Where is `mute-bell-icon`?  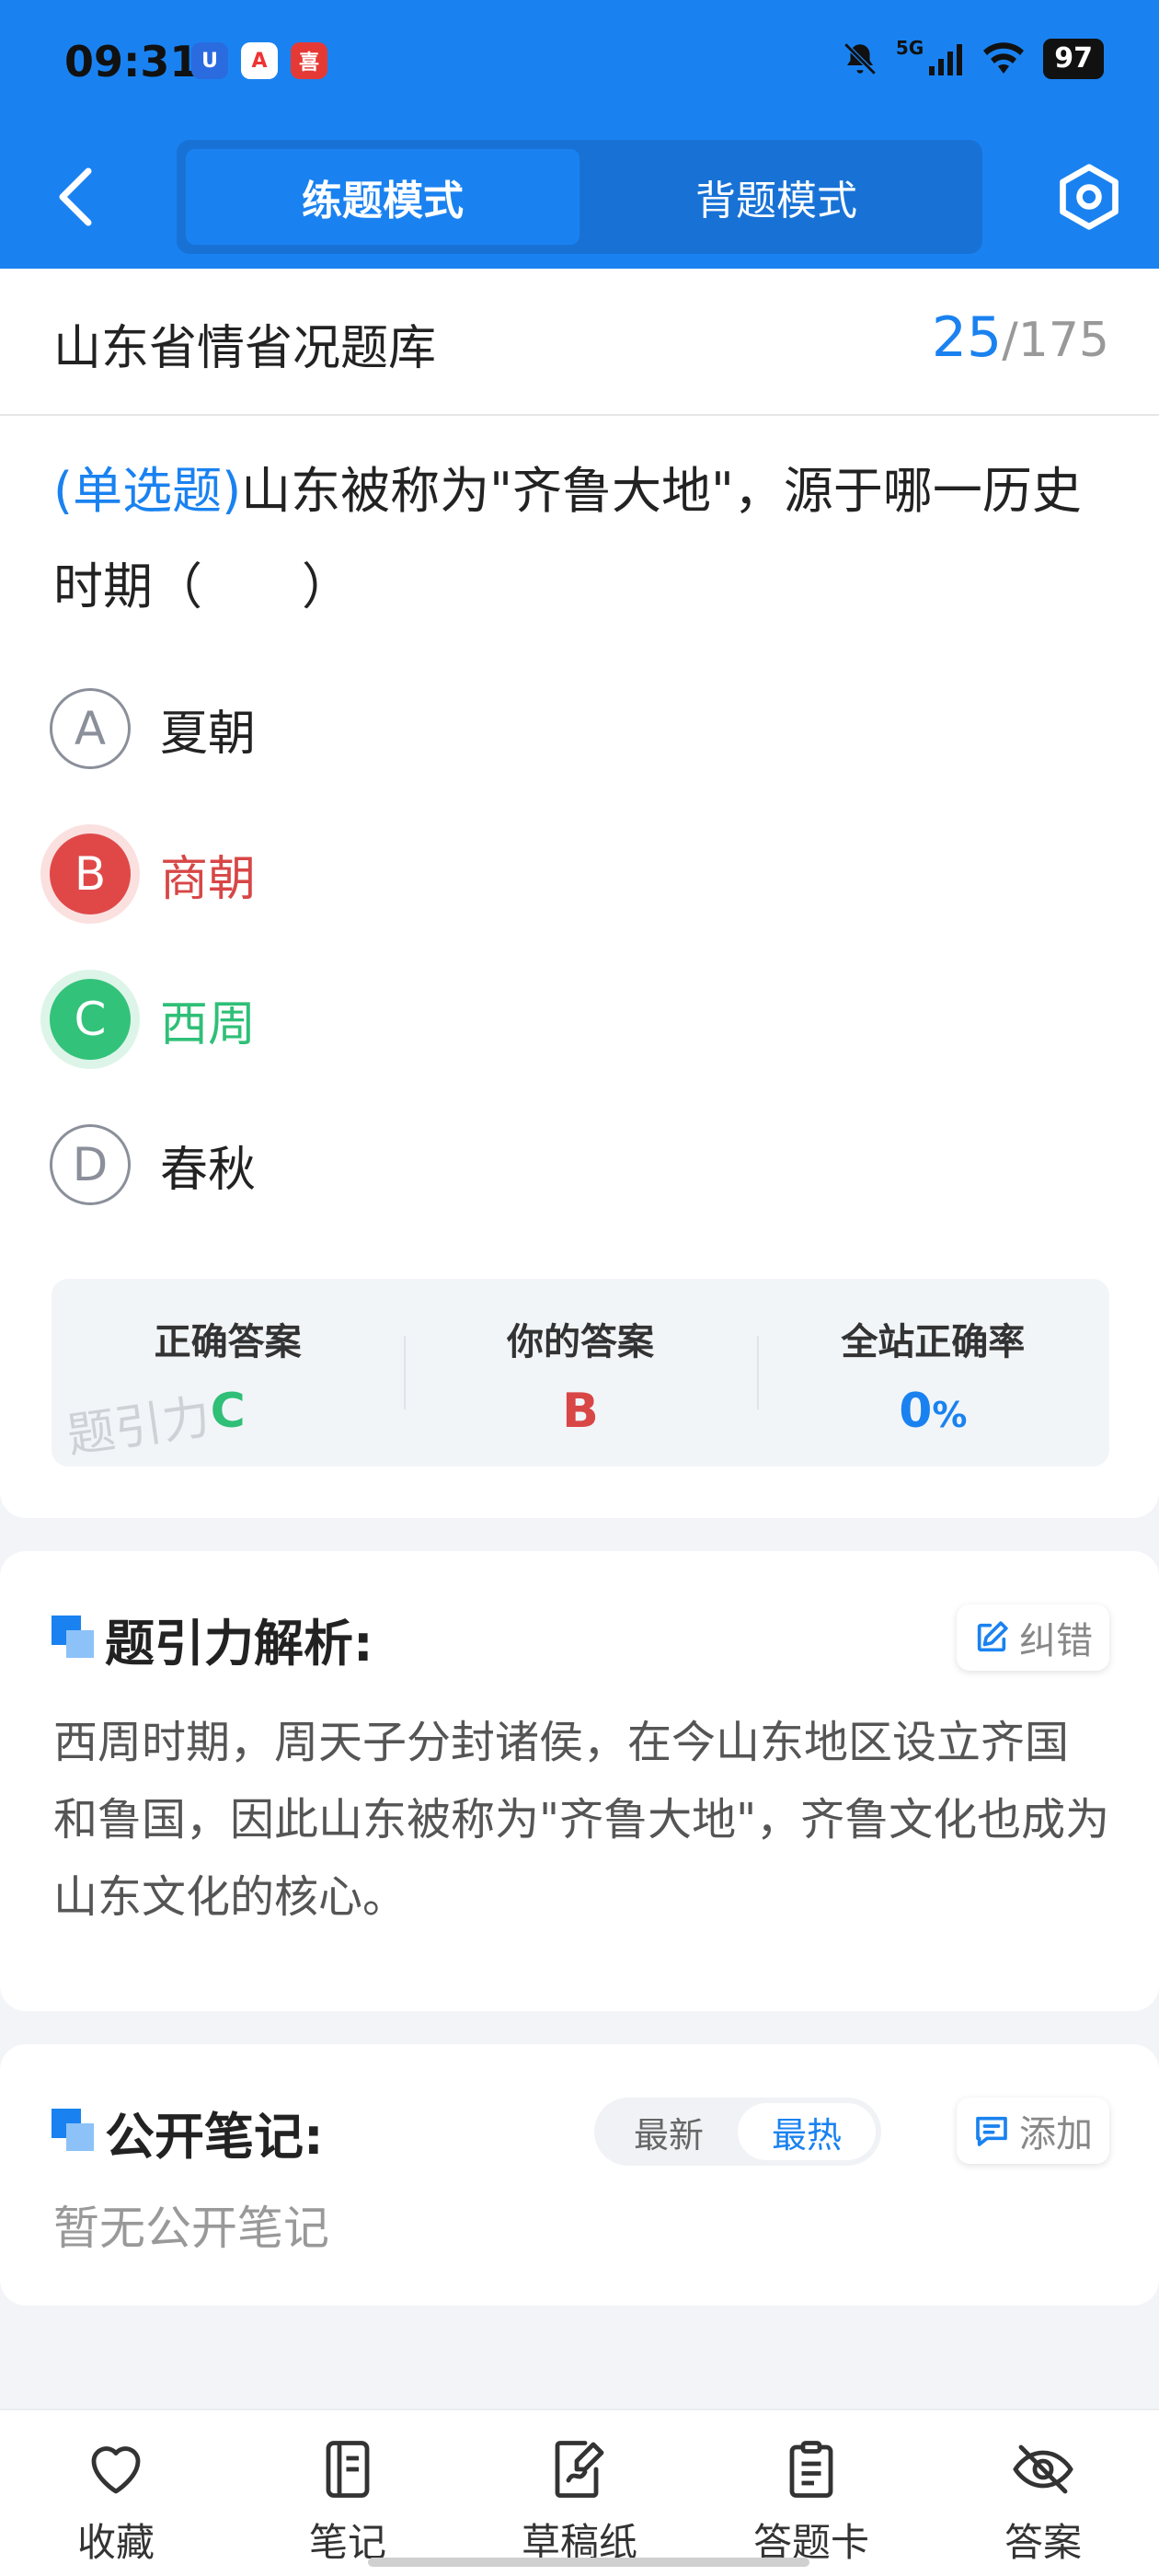 mute-bell-icon is located at coordinates (860, 58).